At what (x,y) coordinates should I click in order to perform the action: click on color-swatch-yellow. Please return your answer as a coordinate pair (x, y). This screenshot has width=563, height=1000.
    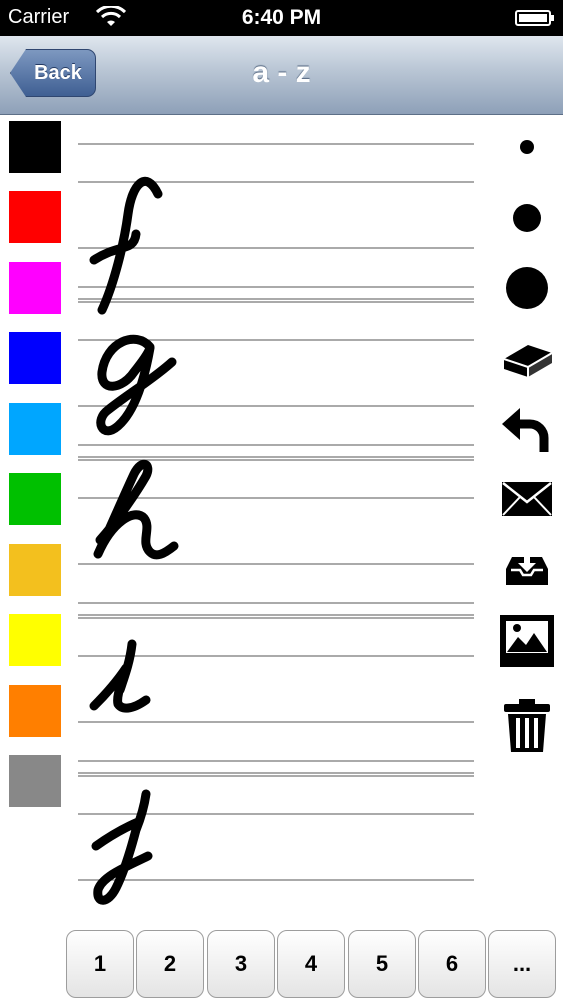
    Looking at the image, I should click on (35, 640).